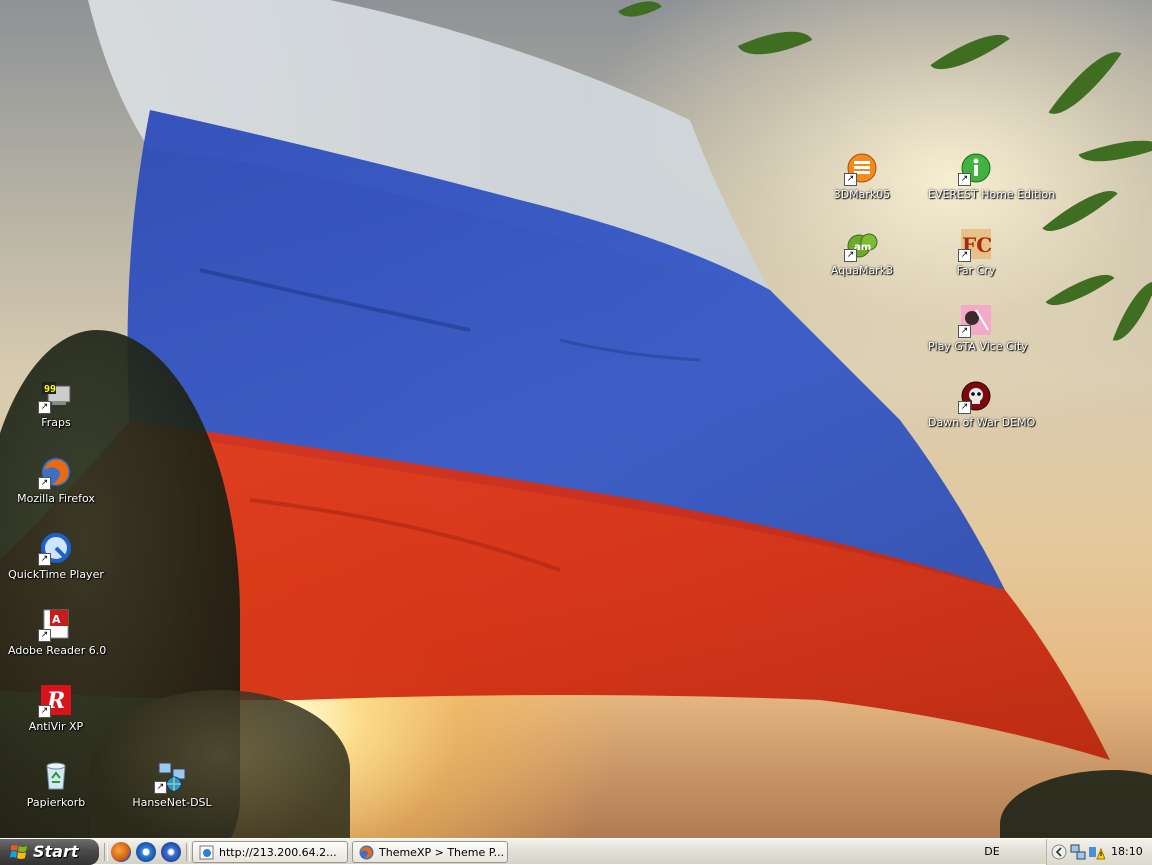 The width and height of the screenshot is (1152, 865). I want to click on desktop-icon-label: HanseNet-DSL, so click(172, 802).